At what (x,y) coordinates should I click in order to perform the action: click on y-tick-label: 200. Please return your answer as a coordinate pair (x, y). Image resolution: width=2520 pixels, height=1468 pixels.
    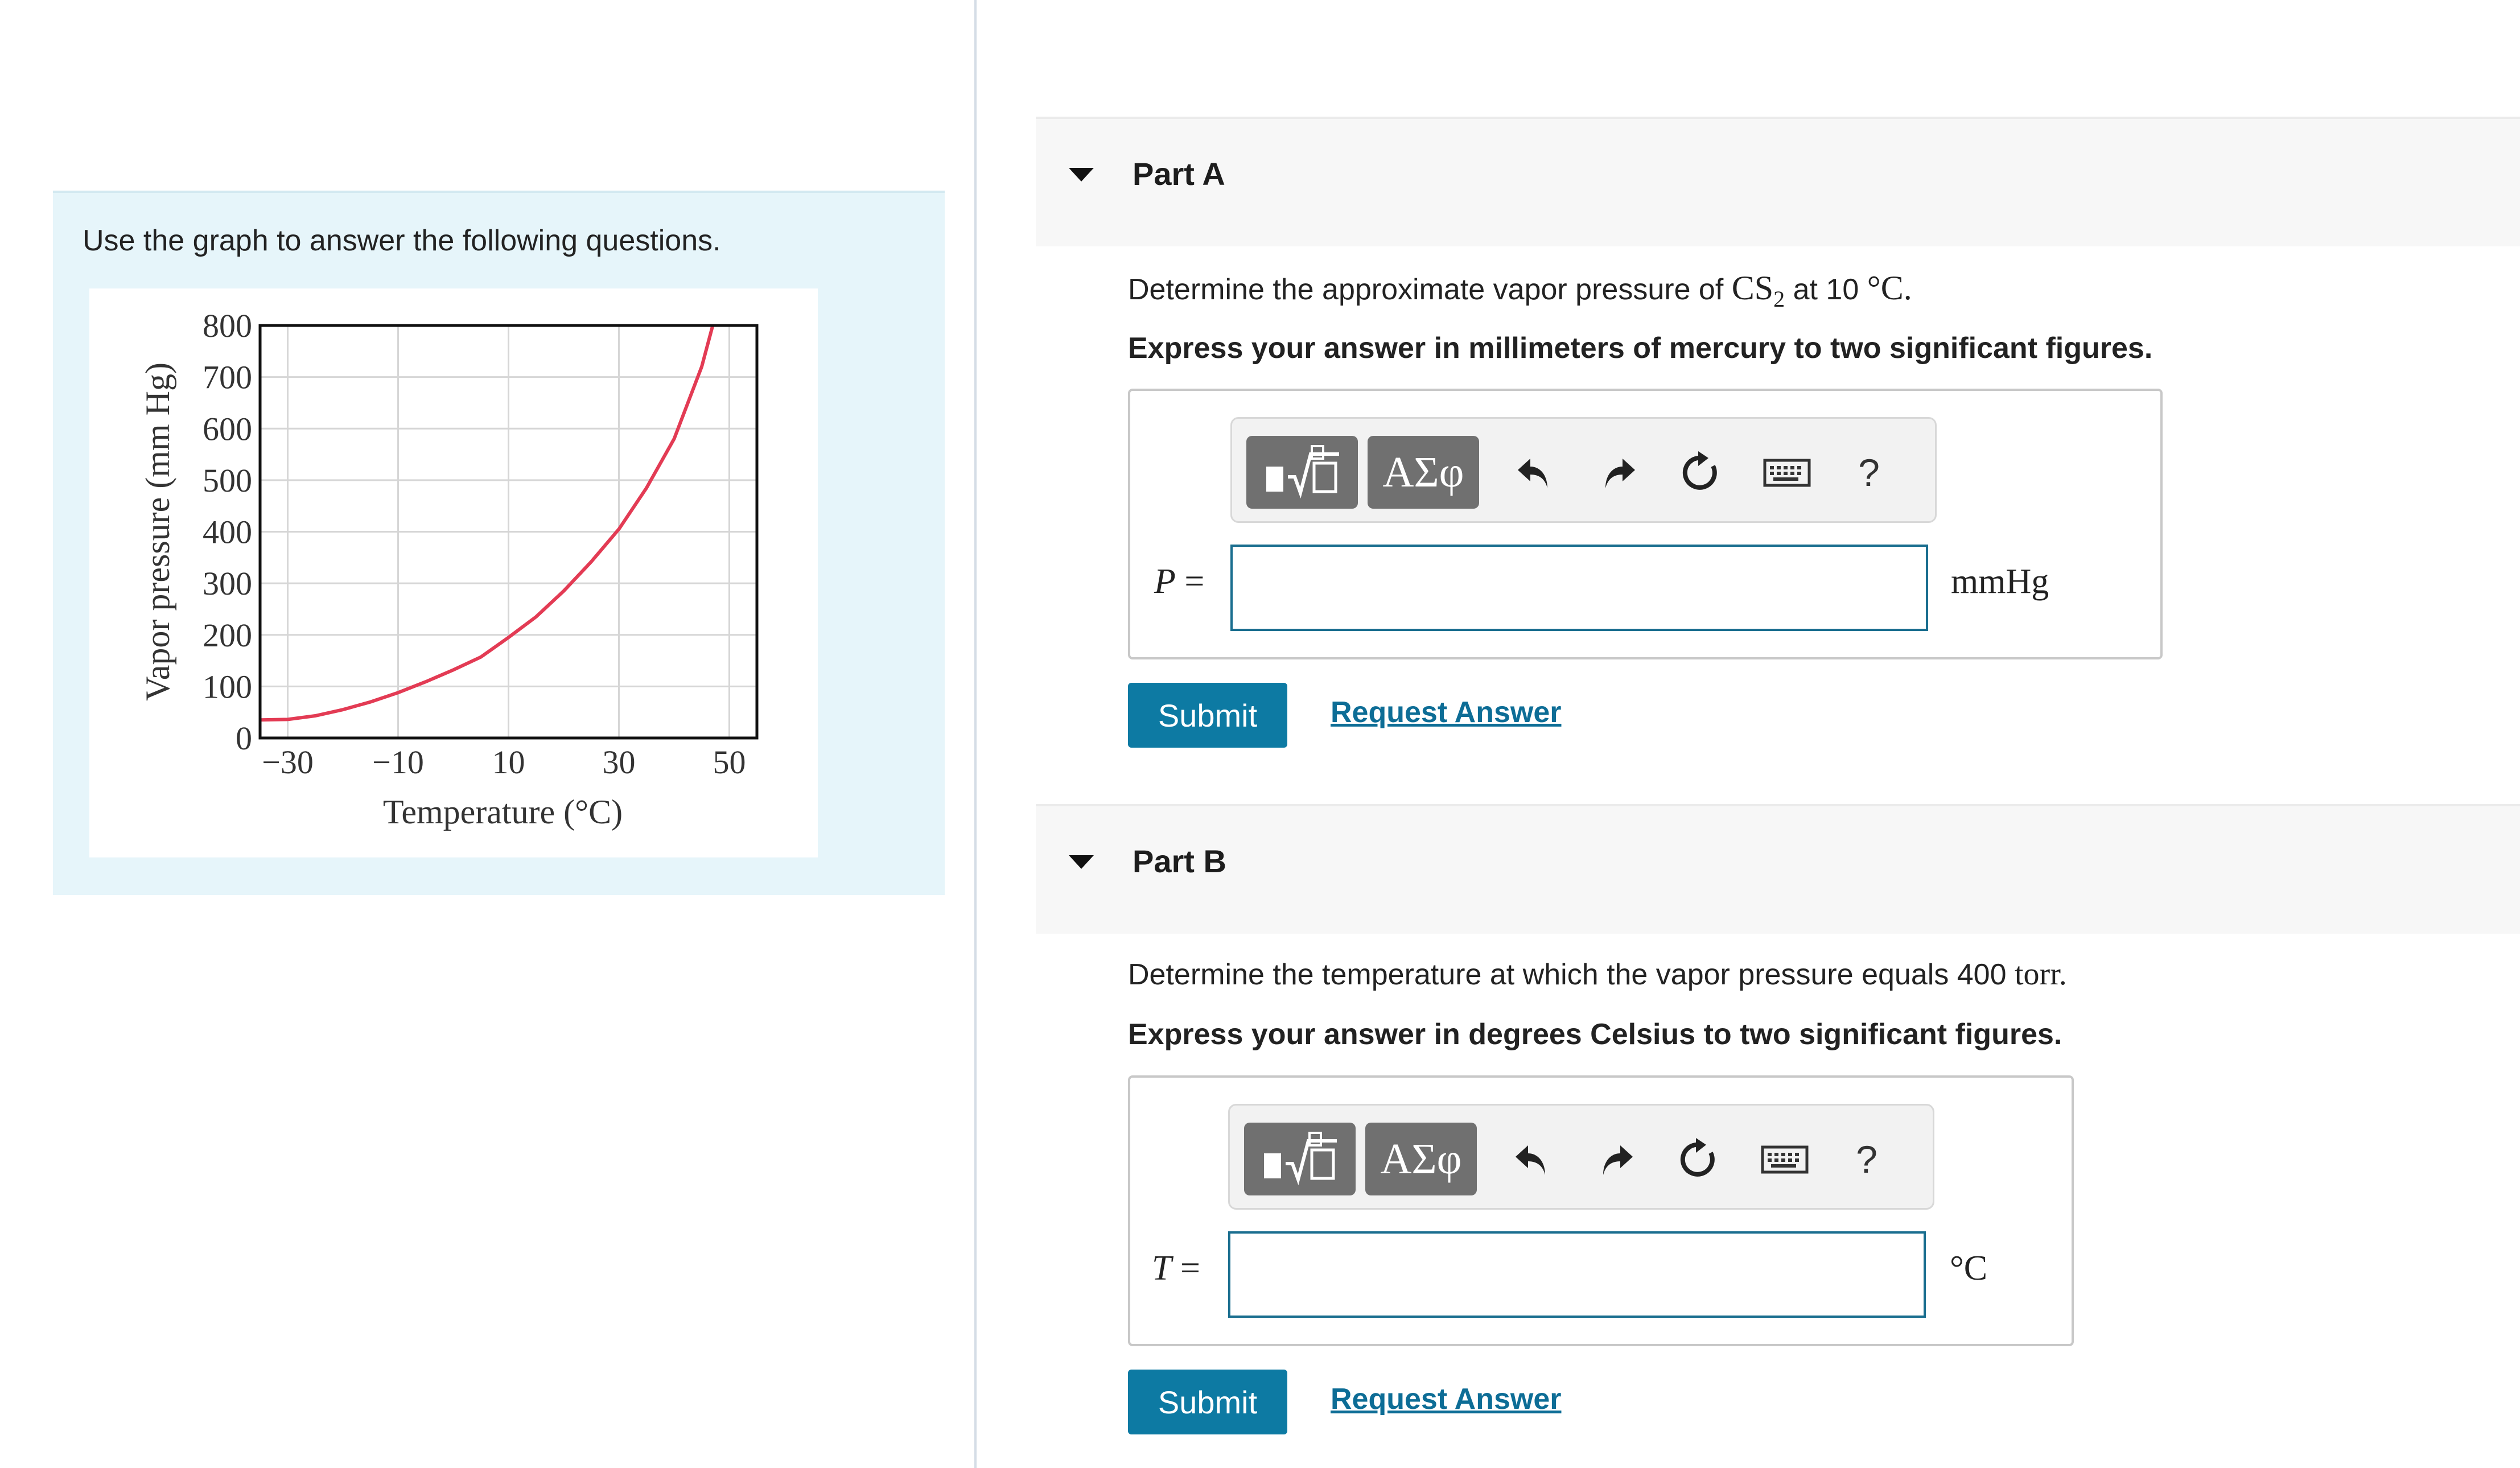
    Looking at the image, I should click on (227, 636).